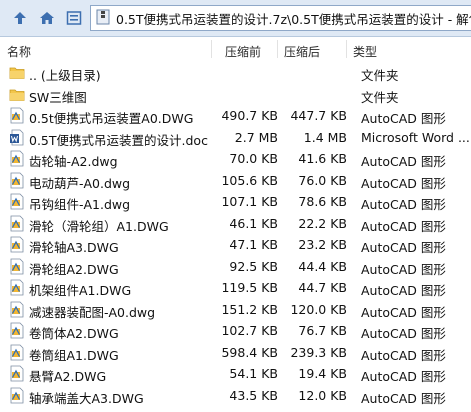 The height and width of the screenshot is (412, 471). What do you see at coordinates (318, 352) in the screenshot?
I see `file-packed-size: 239.3 KB` at bounding box center [318, 352].